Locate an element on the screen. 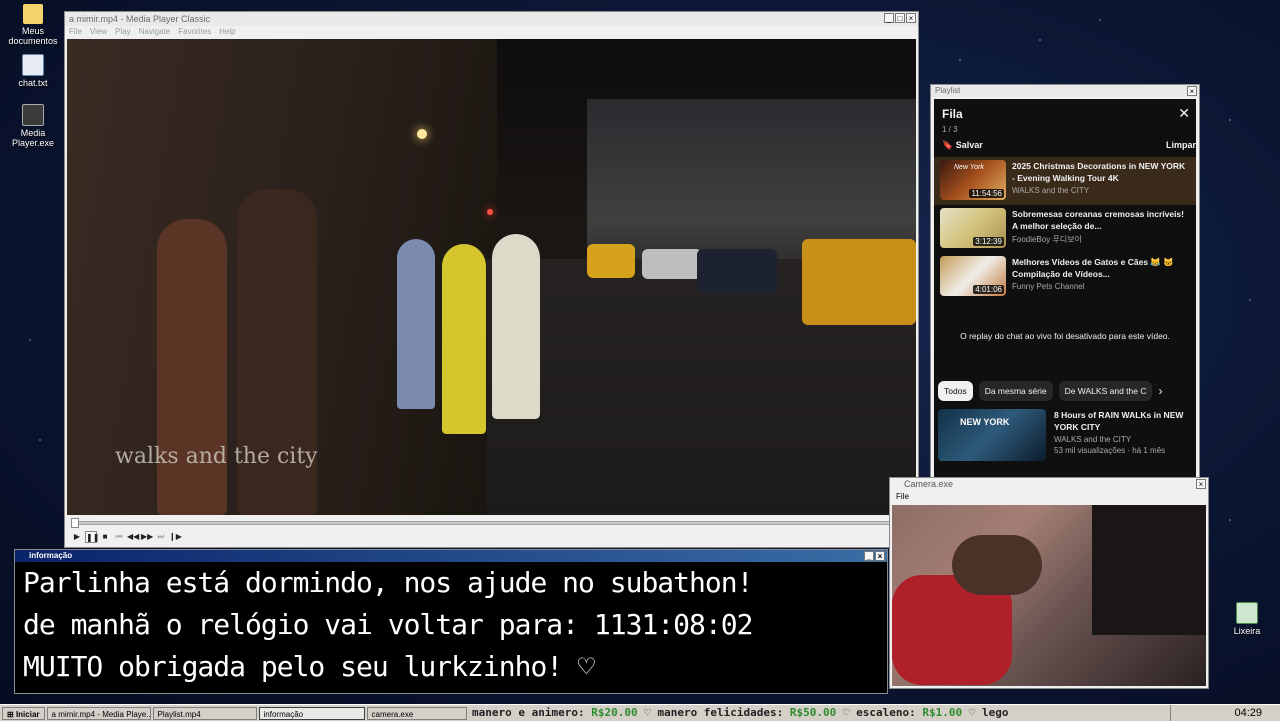 This screenshot has height=721, width=1280. taskbar-info: informação is located at coordinates (311, 713).